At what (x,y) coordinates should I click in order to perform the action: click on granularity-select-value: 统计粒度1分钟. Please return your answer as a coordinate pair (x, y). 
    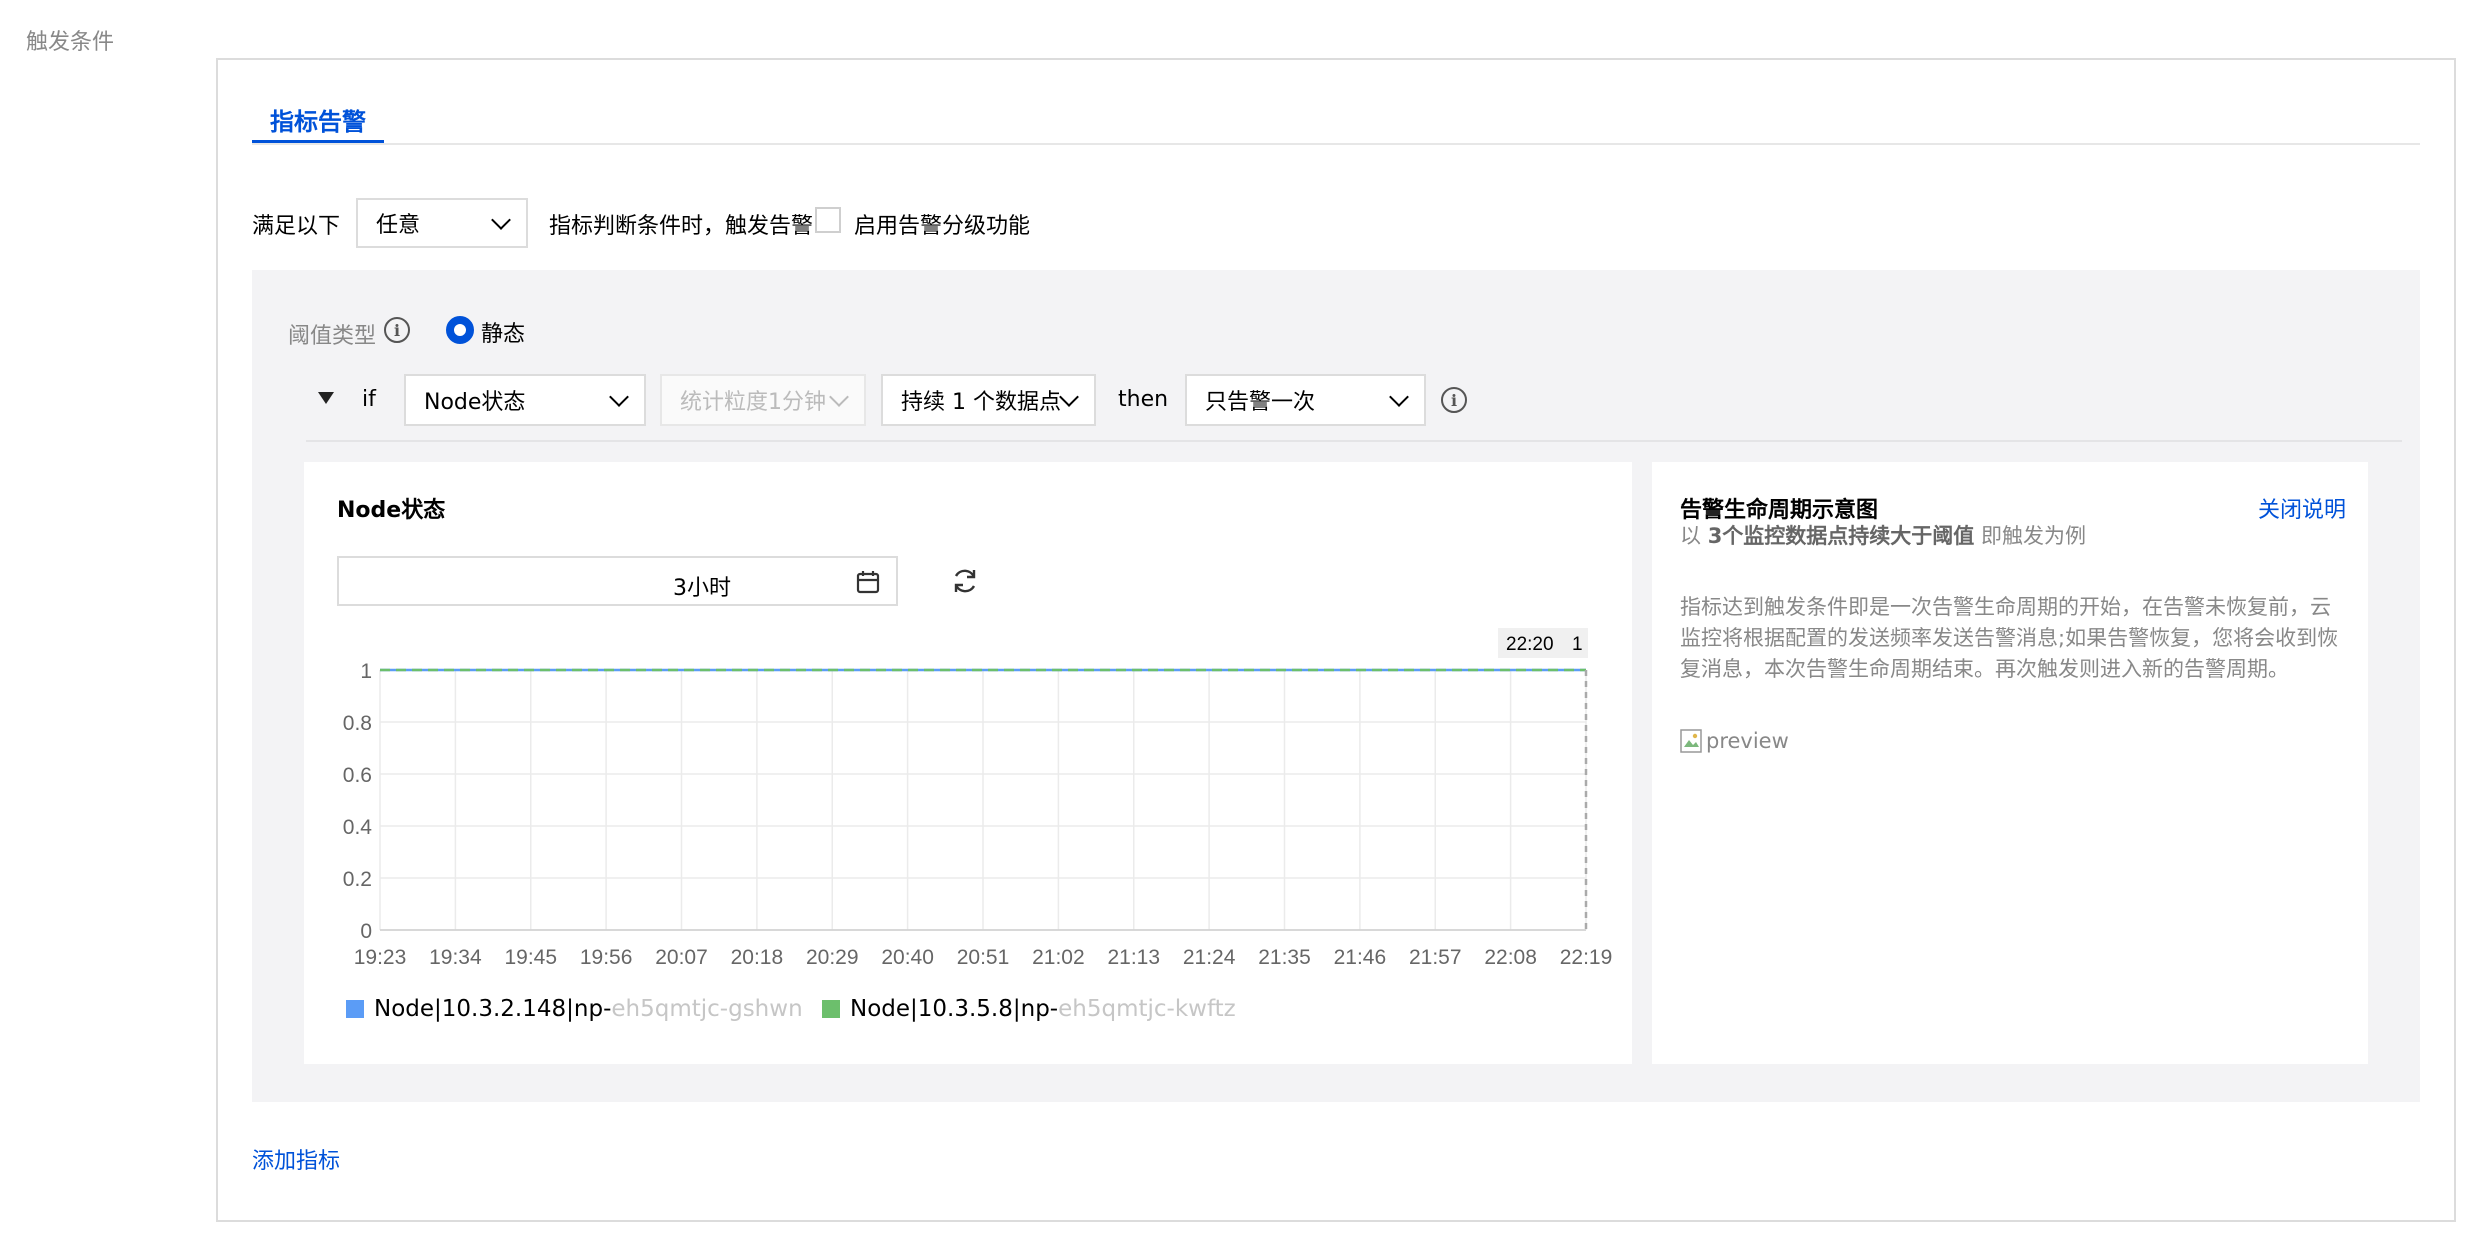
    Looking at the image, I should click on (753, 402).